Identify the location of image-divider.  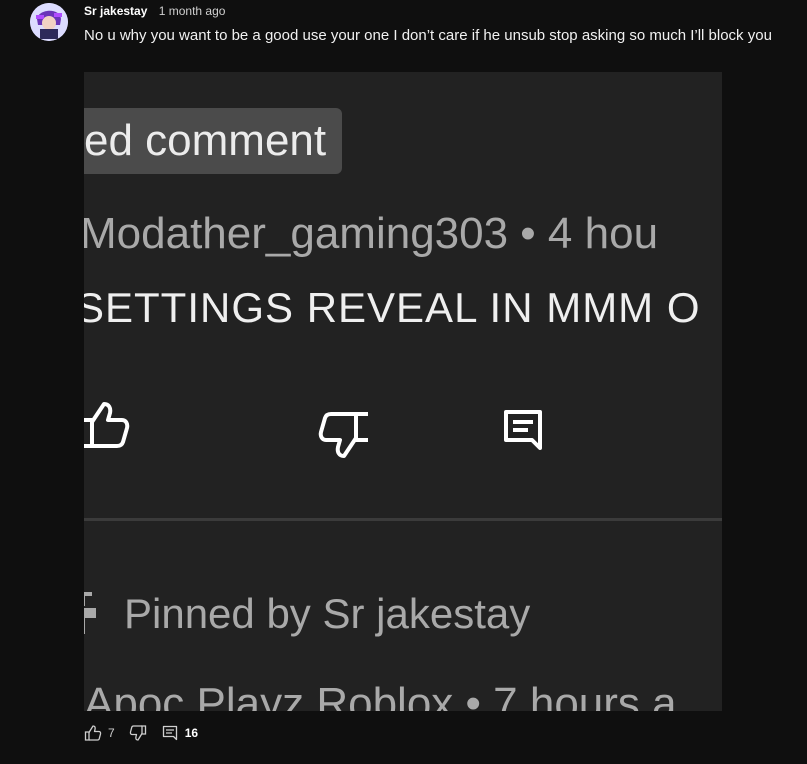
(403, 519).